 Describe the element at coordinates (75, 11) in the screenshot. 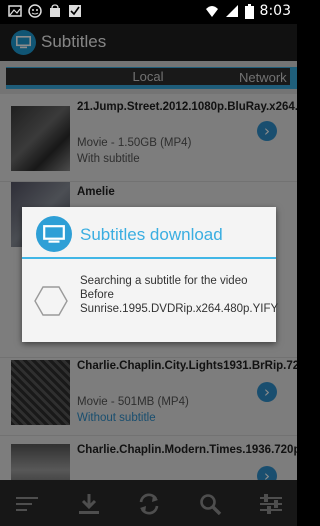

I see `check-icon` at that location.